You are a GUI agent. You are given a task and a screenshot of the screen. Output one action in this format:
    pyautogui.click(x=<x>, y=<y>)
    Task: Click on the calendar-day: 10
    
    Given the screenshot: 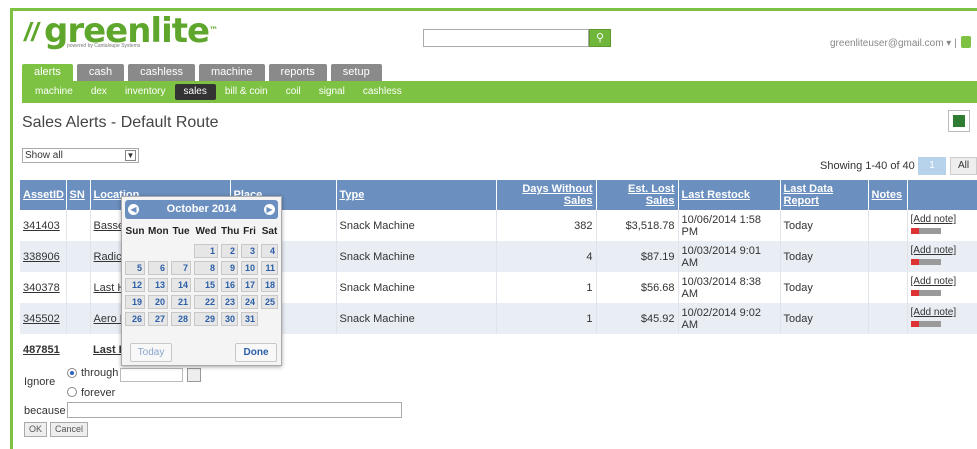 What is the action you would take?
    pyautogui.click(x=249, y=268)
    